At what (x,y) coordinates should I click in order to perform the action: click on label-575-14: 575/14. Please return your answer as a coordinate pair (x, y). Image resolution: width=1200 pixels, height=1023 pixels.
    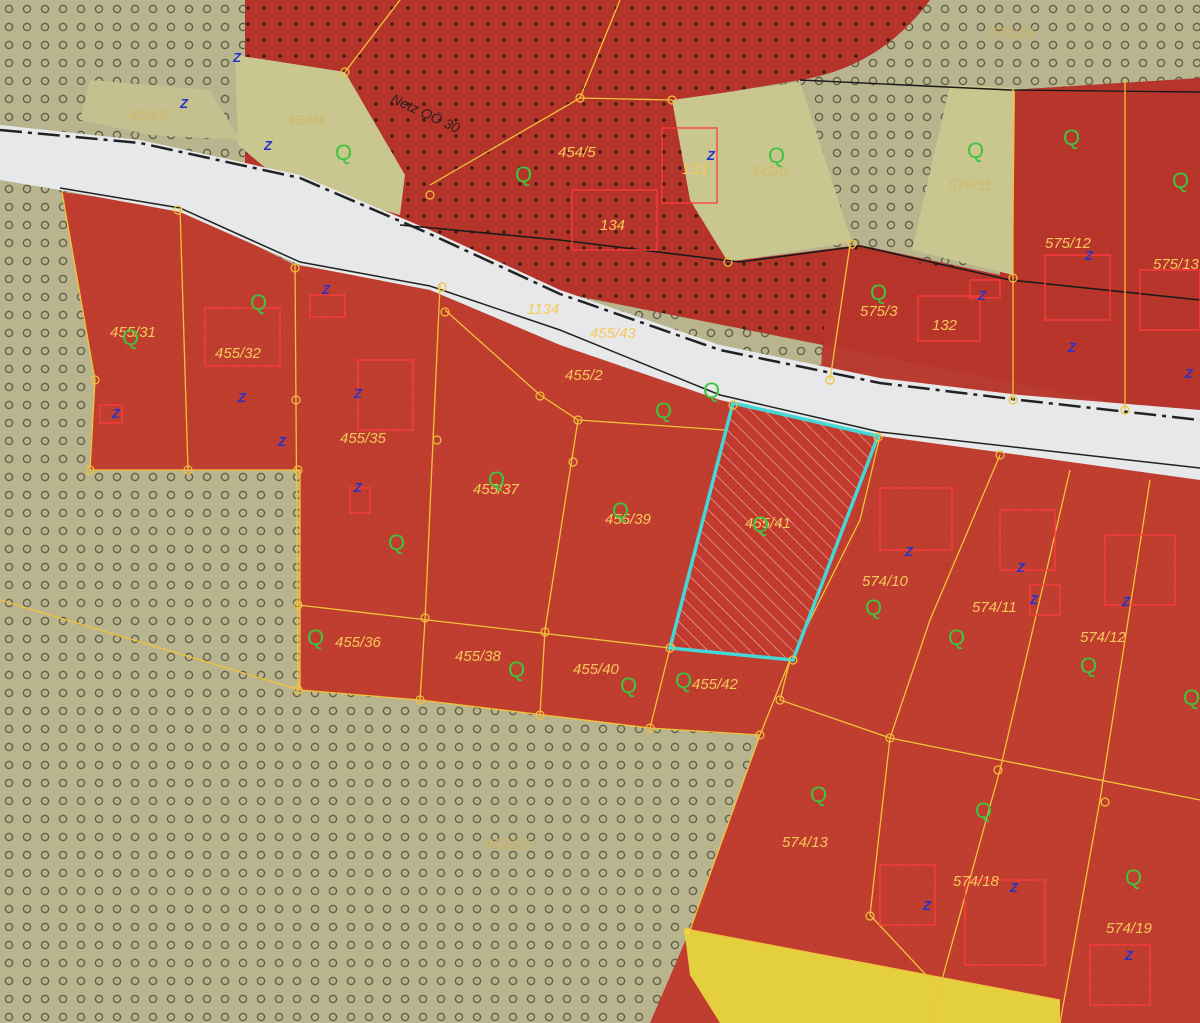
    Looking at the image, I should click on (1011, 33).